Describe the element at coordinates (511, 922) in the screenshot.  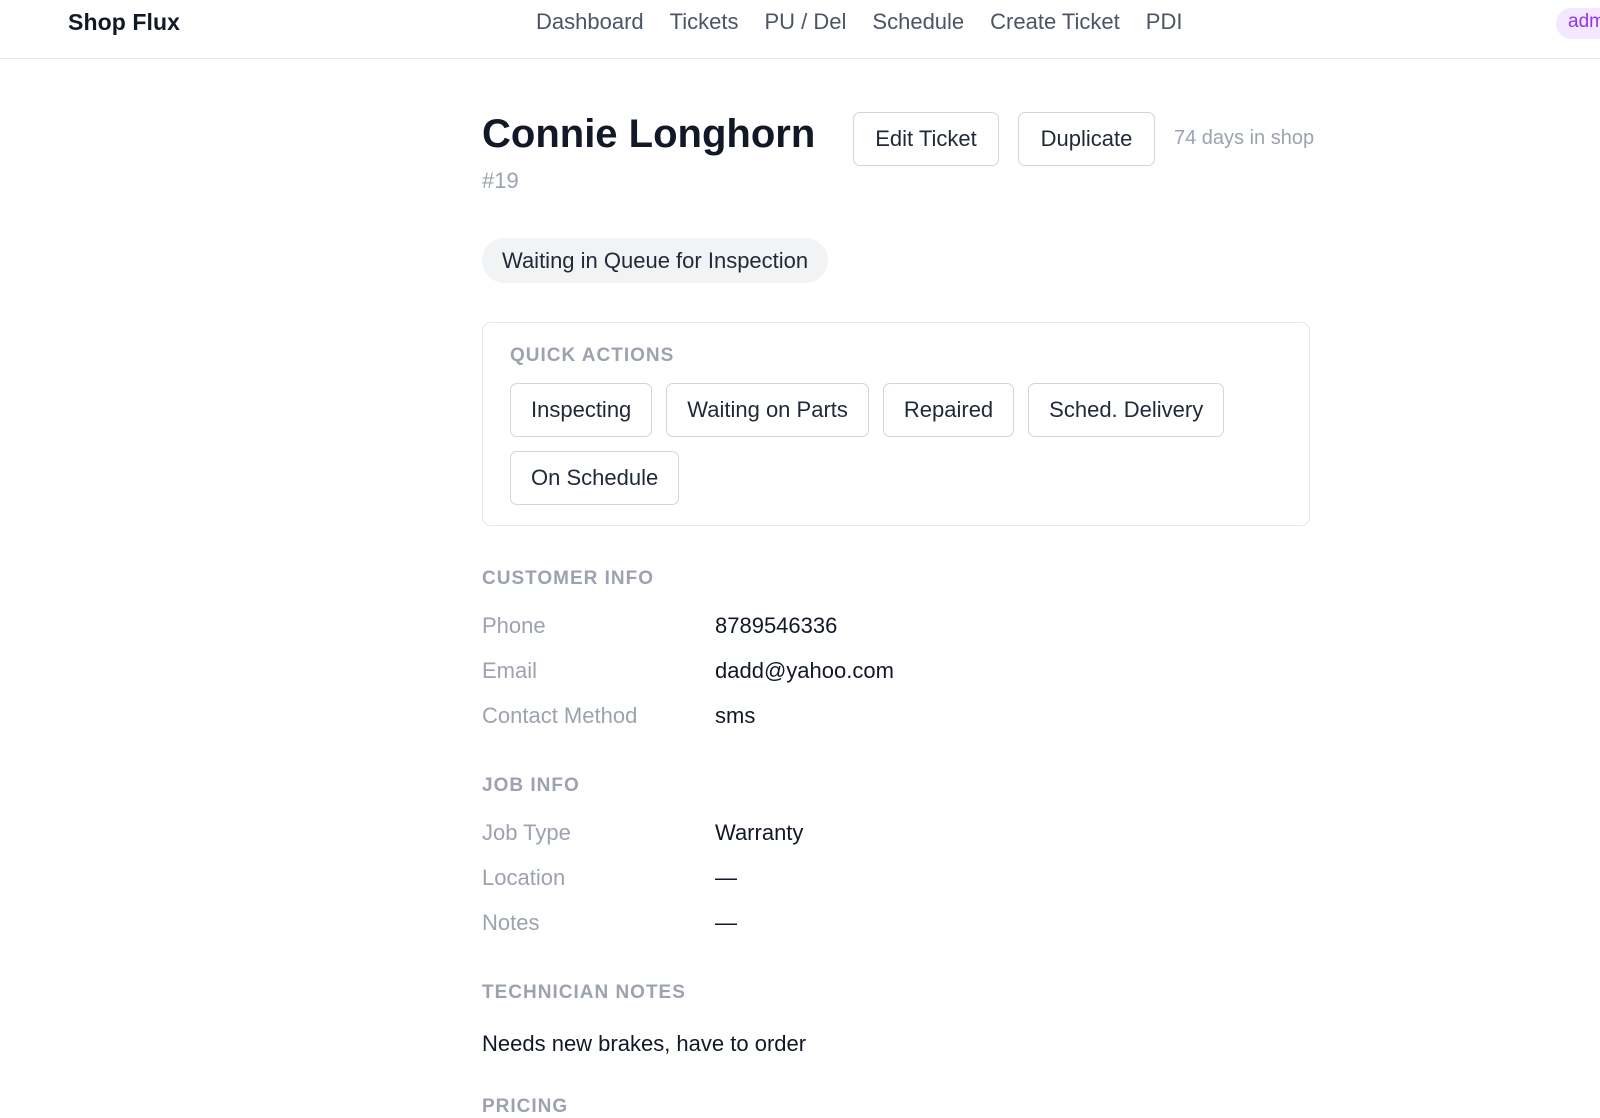
I see `notes-label: Notes` at that location.